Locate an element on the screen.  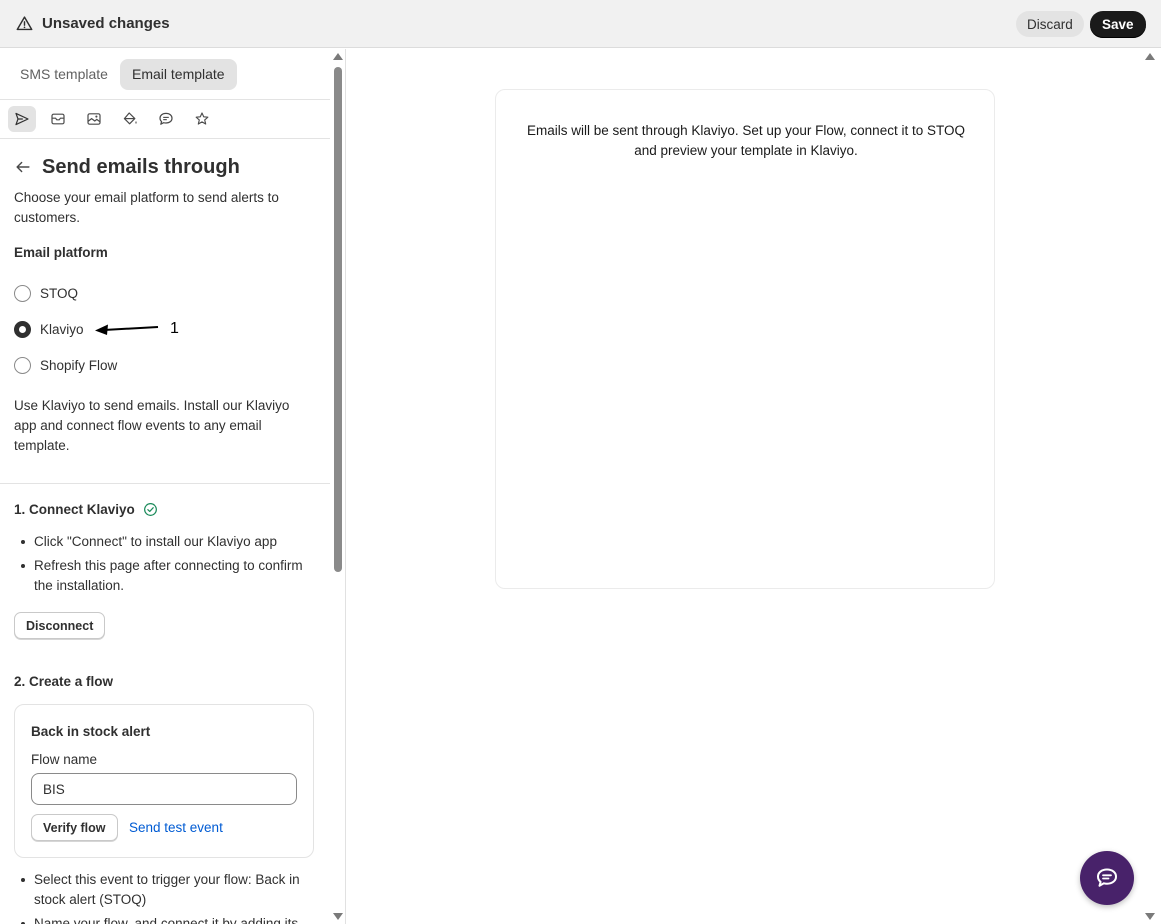
send-settings-button is located at coordinates (22, 119).